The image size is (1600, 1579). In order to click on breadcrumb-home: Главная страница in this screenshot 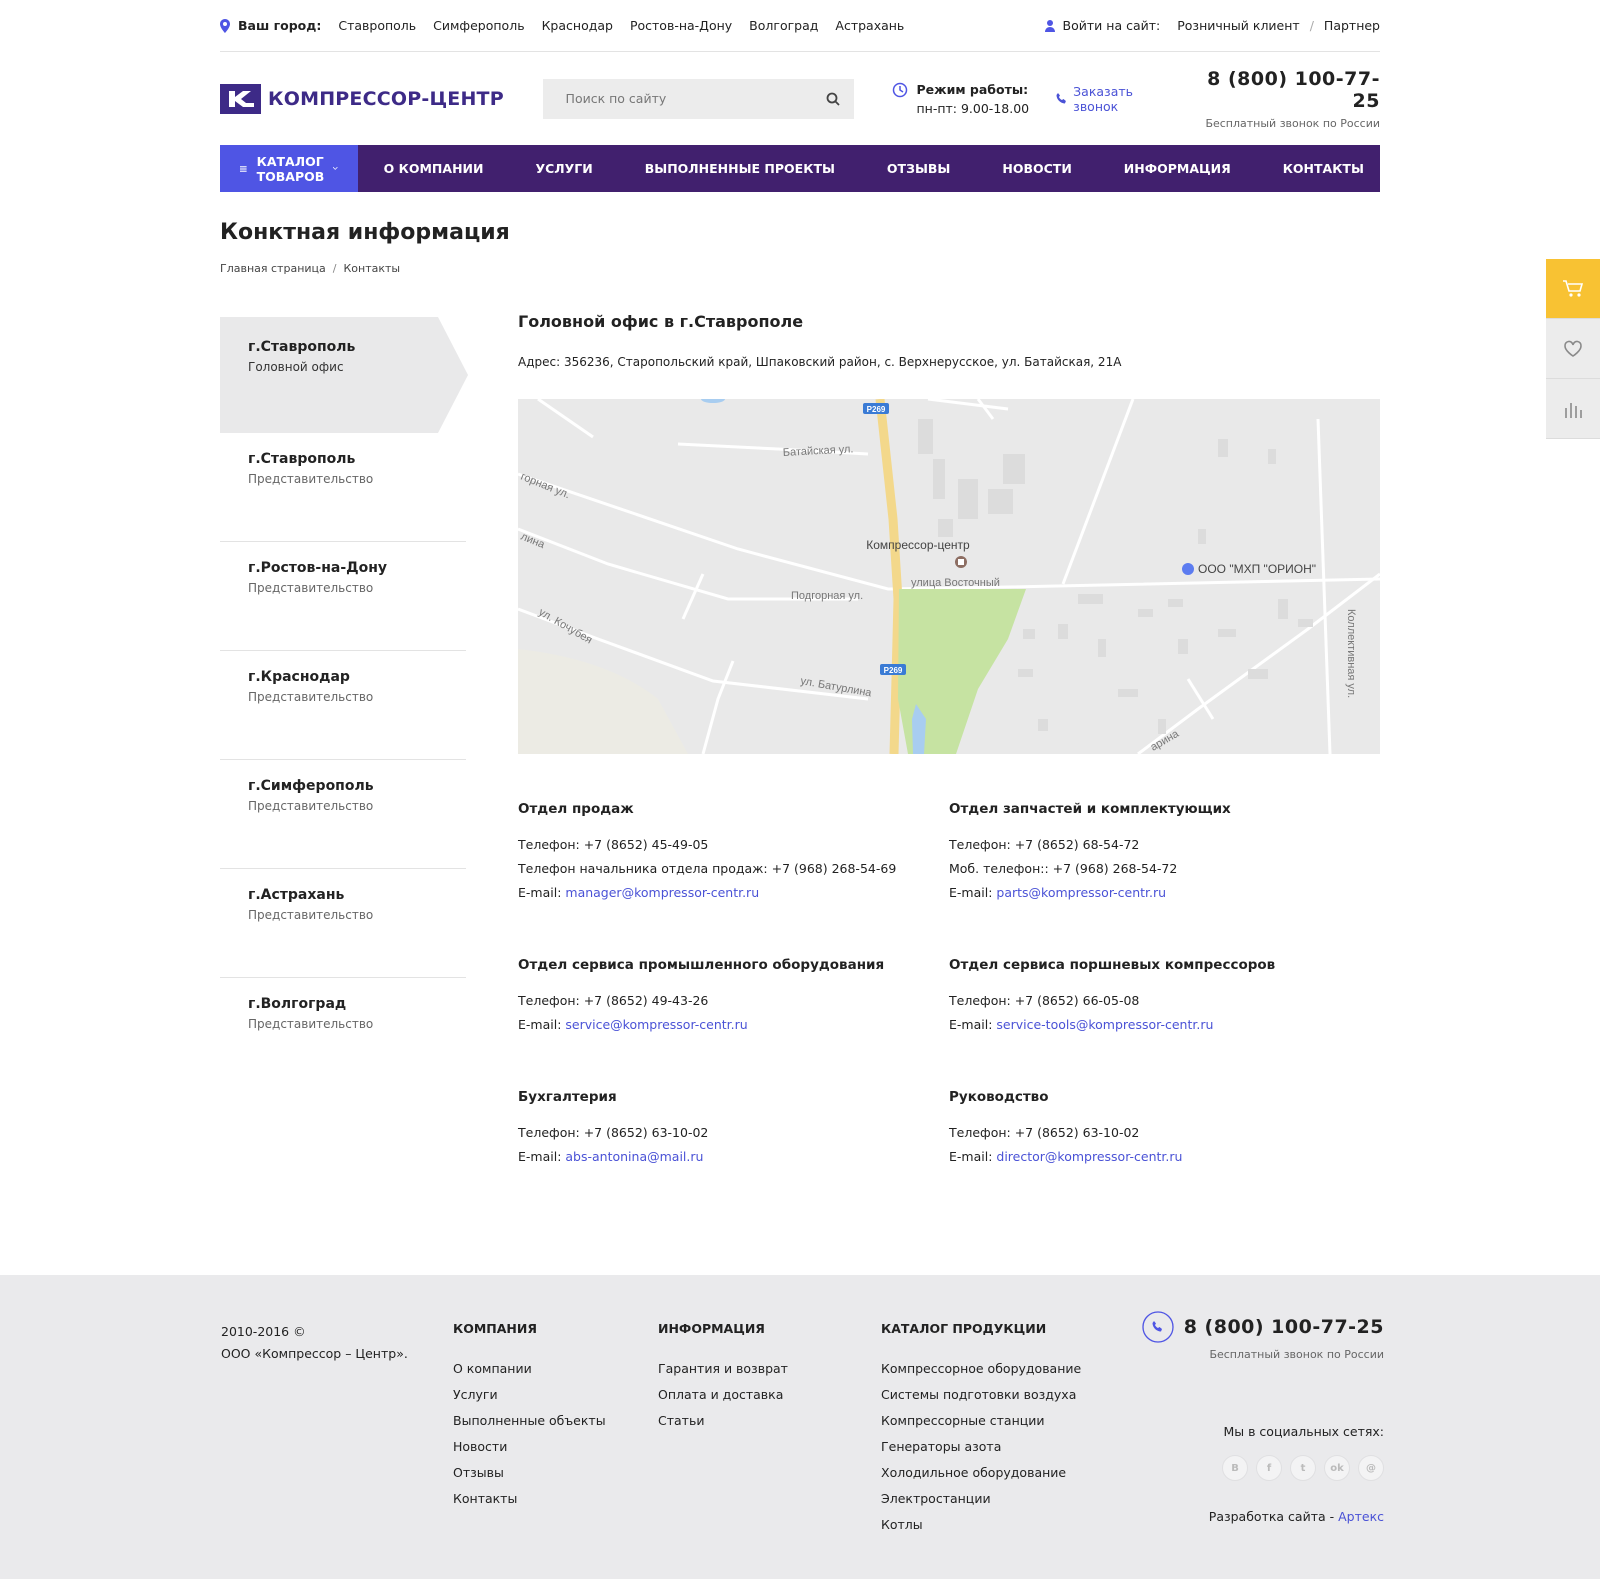, I will do `click(273, 268)`.